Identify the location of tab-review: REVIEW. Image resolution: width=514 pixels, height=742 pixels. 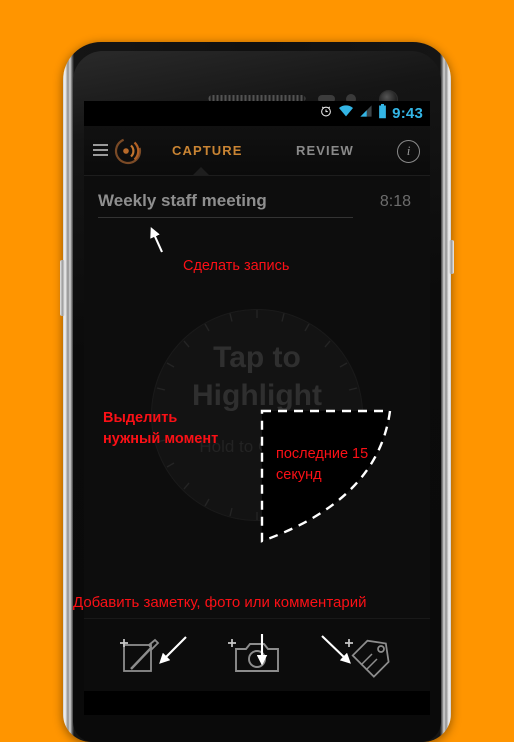
(325, 150).